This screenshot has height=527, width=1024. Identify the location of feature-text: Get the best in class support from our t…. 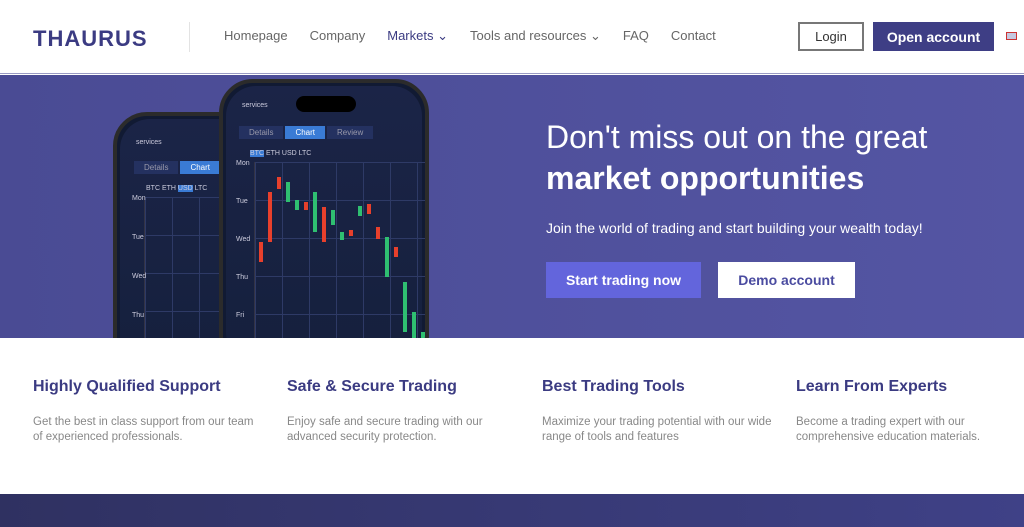
(143, 429).